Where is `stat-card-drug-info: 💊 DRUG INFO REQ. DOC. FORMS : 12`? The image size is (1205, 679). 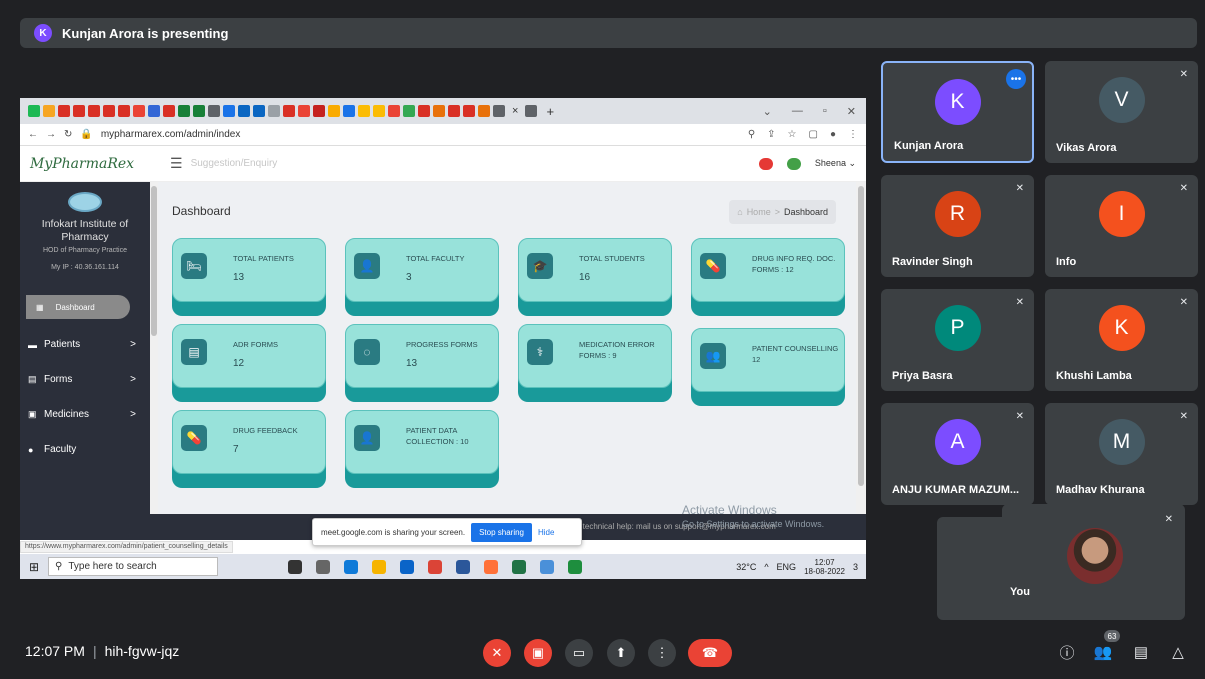
stat-card-drug-info: 💊 DRUG INFO REQ. DOC. FORMS : 12 is located at coordinates (768, 277).